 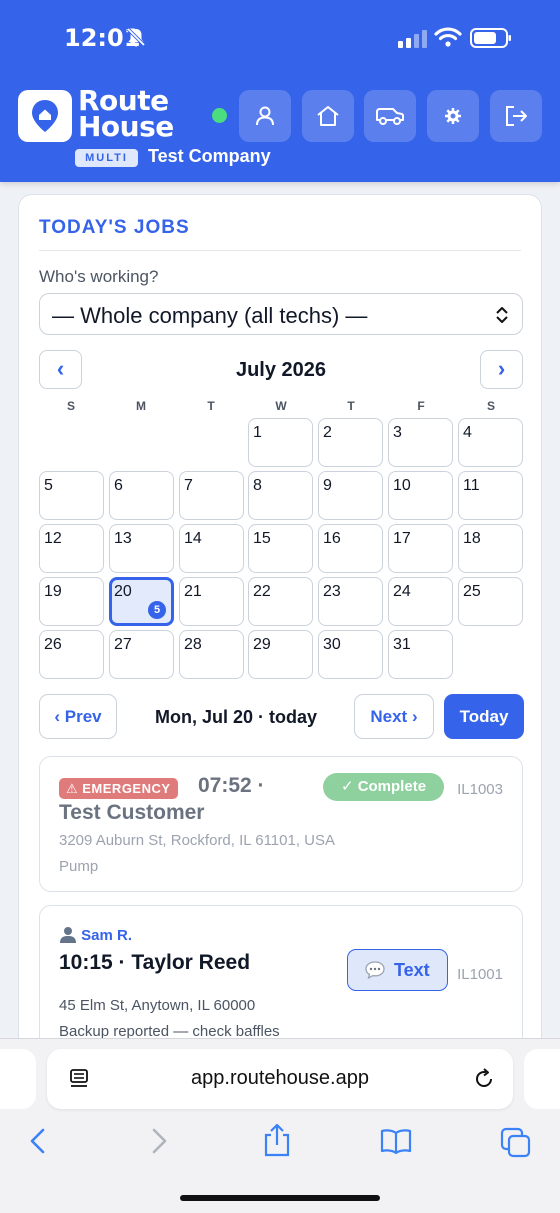 What do you see at coordinates (480, 974) in the screenshot?
I see `job-id: IL1001` at bounding box center [480, 974].